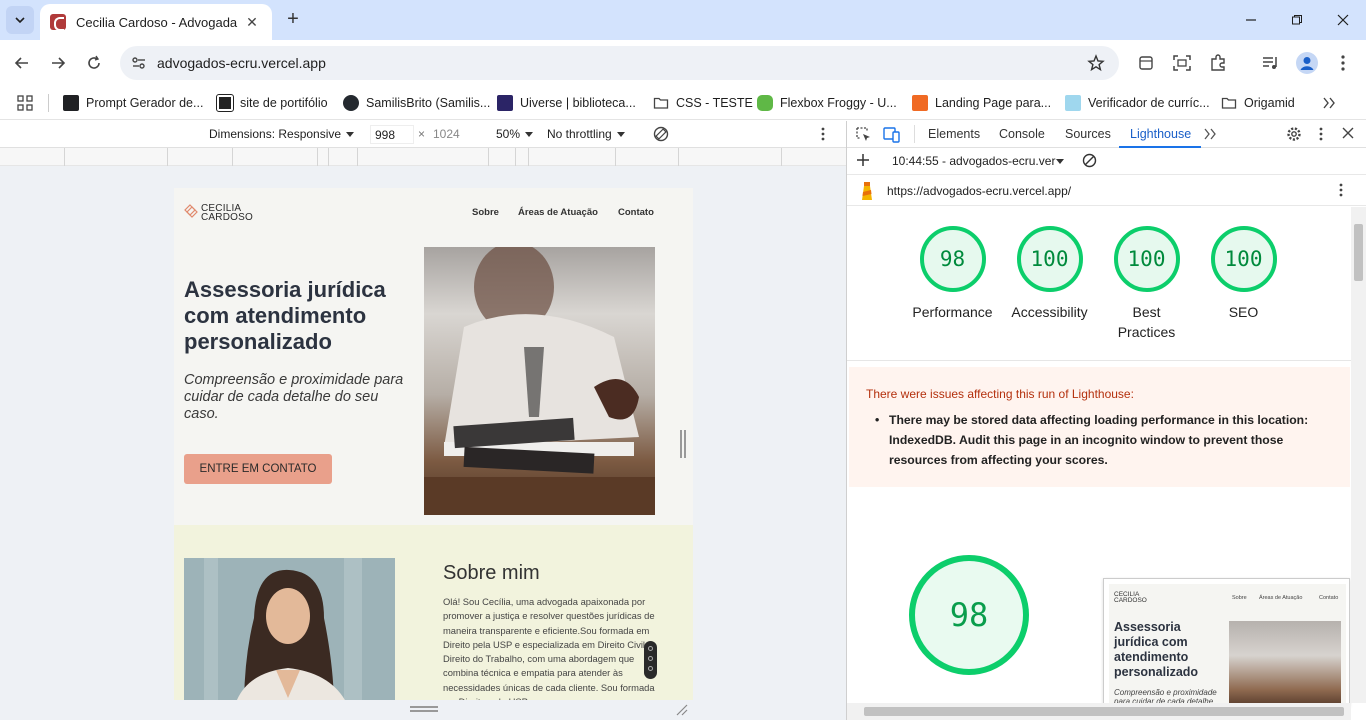  What do you see at coordinates (1088, 134) in the screenshot?
I see `tab-sources: Sources` at bounding box center [1088, 134].